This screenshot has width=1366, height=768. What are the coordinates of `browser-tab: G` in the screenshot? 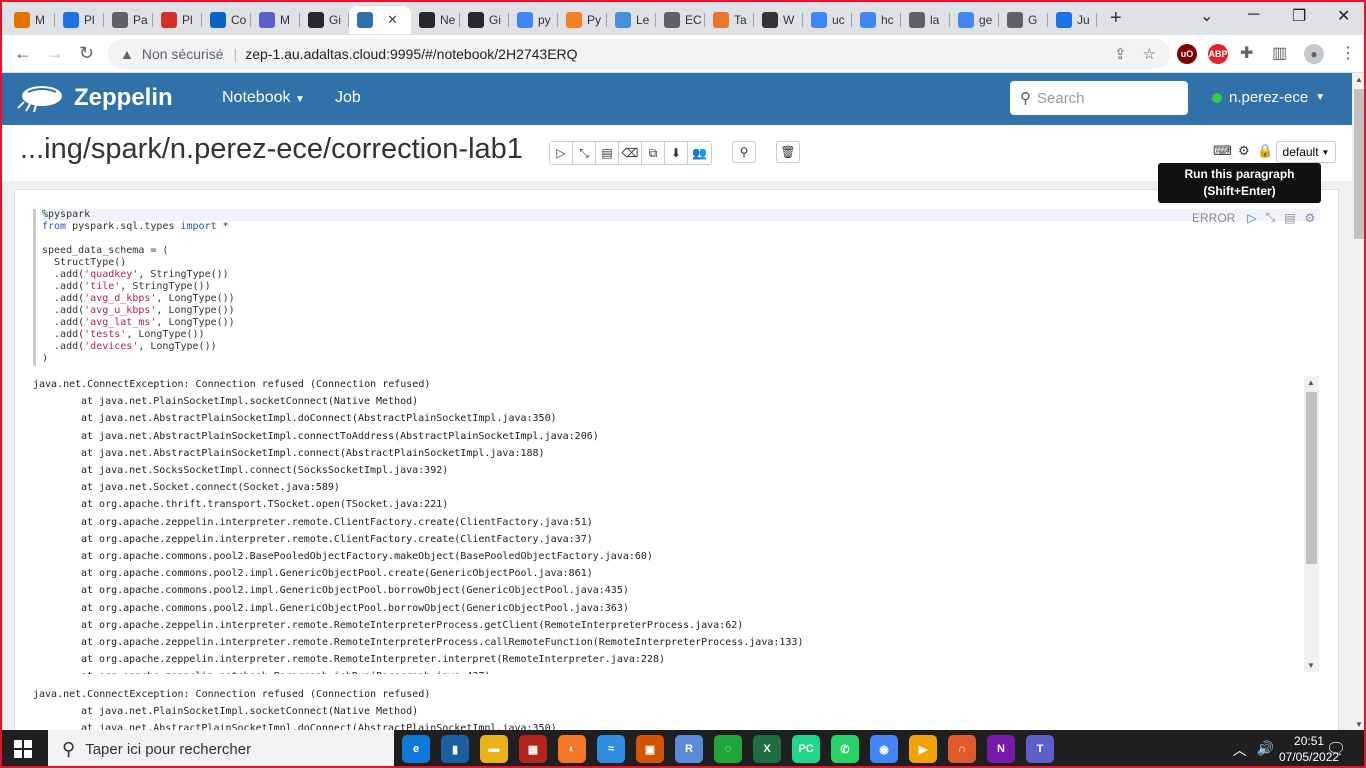 It's located at (1023, 20).